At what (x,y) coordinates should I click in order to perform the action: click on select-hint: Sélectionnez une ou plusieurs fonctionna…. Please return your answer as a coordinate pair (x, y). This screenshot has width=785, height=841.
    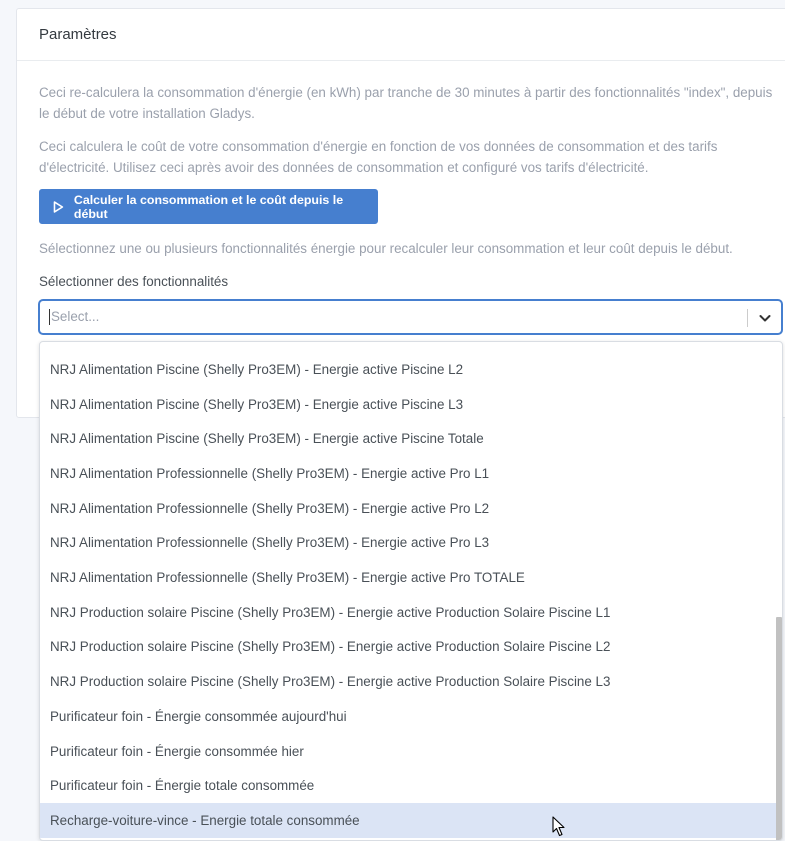
    Looking at the image, I should click on (386, 248).